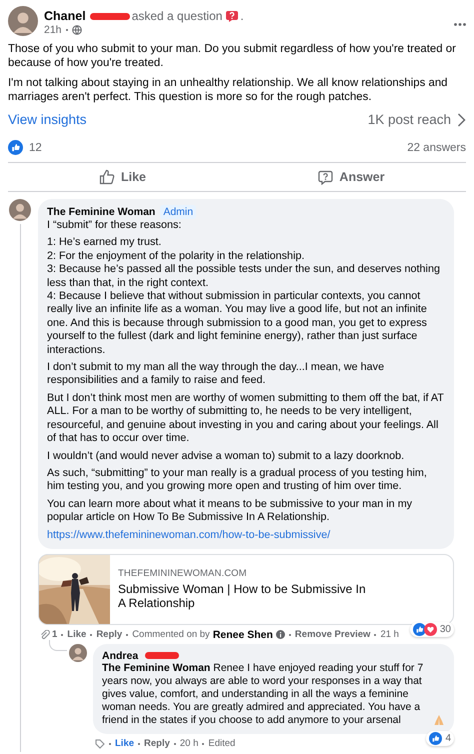 This screenshot has height=754, width=474. Describe the element at coordinates (178, 212) in the screenshot. I see `admin-badge: Admin` at that location.